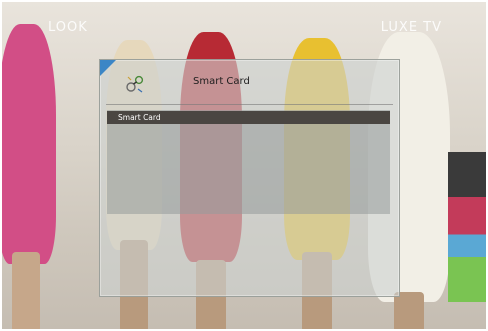  What do you see at coordinates (29, 144) in the screenshot?
I see `pink-glove` at bounding box center [29, 144].